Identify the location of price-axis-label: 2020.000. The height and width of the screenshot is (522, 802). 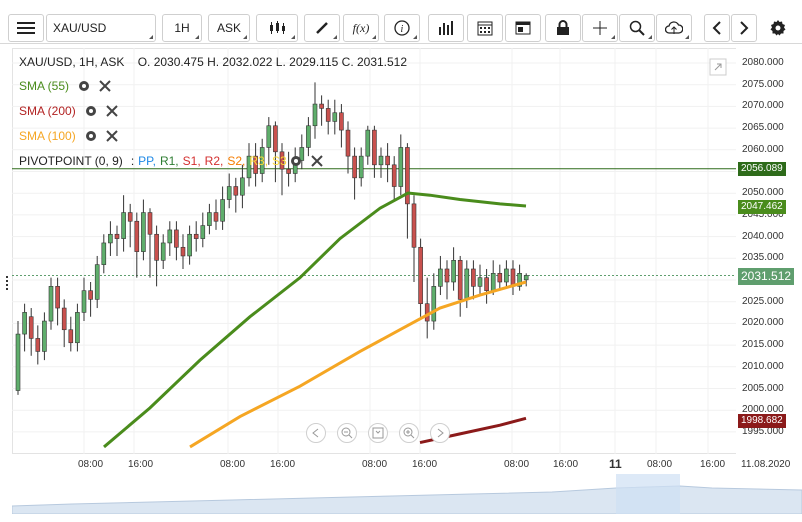
(763, 323).